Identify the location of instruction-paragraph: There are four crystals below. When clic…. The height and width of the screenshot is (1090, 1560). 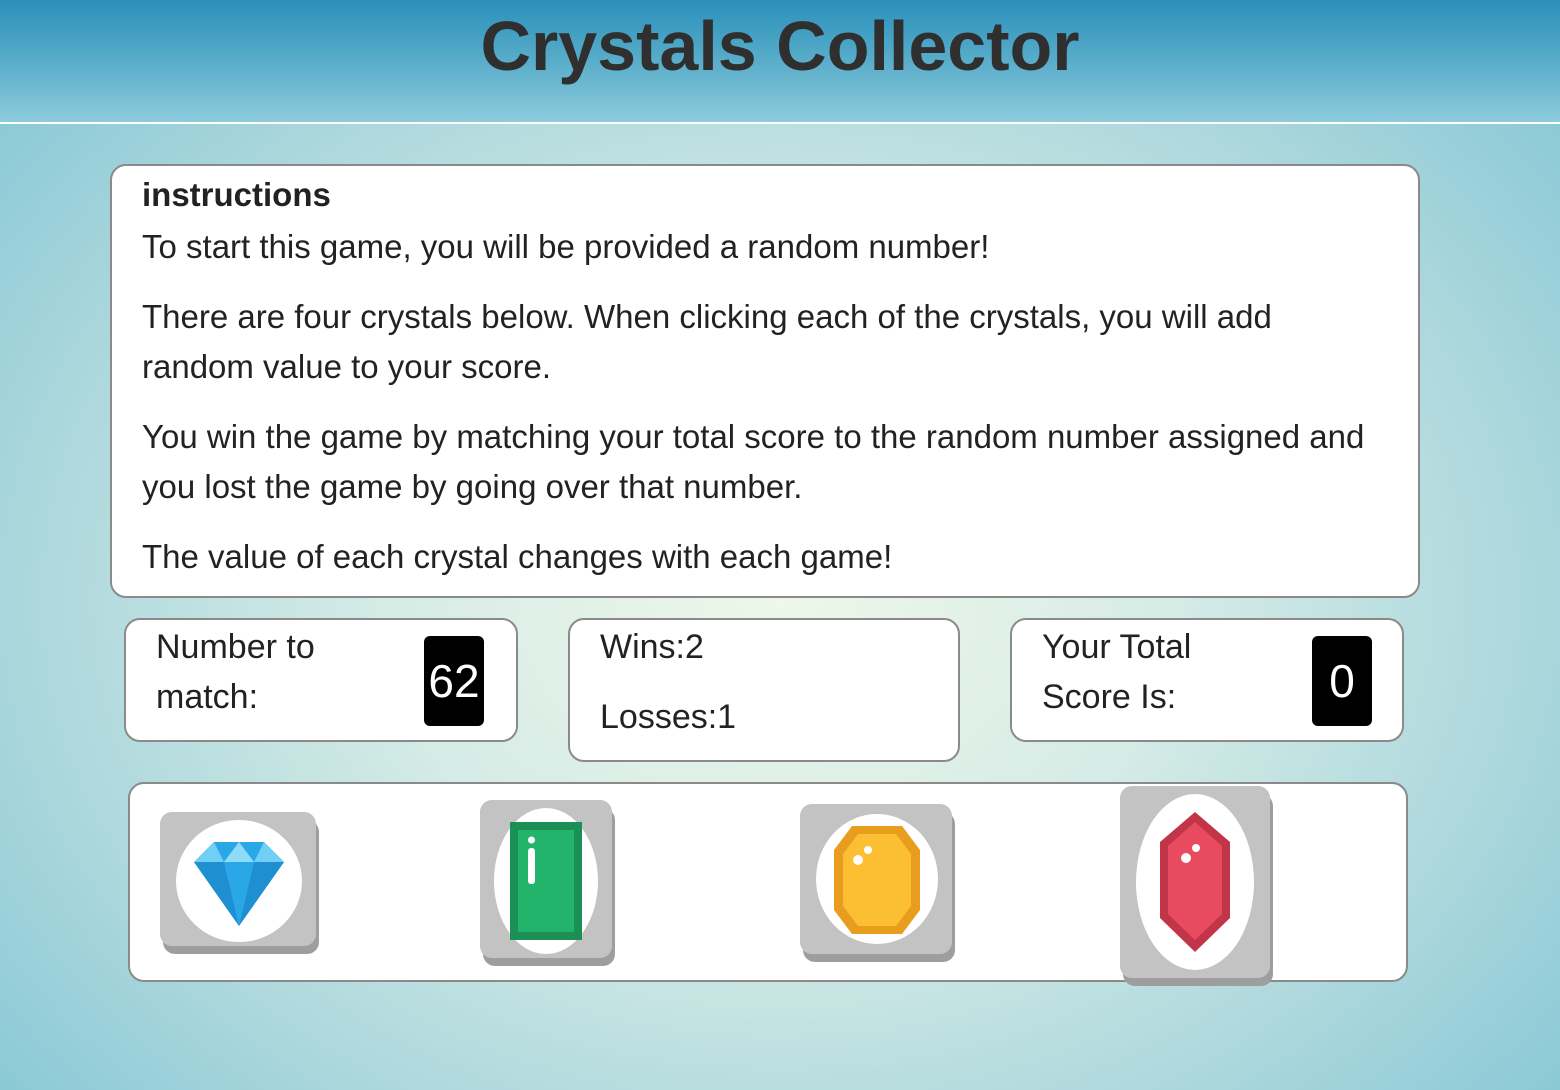
(707, 341).